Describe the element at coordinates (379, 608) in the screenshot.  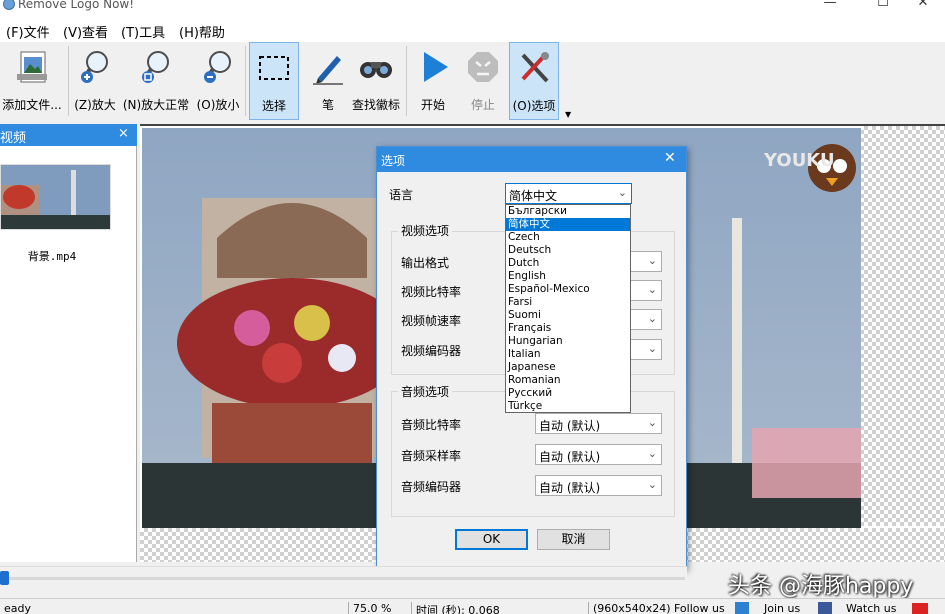
I see `status-zoom: 75.0 %` at that location.